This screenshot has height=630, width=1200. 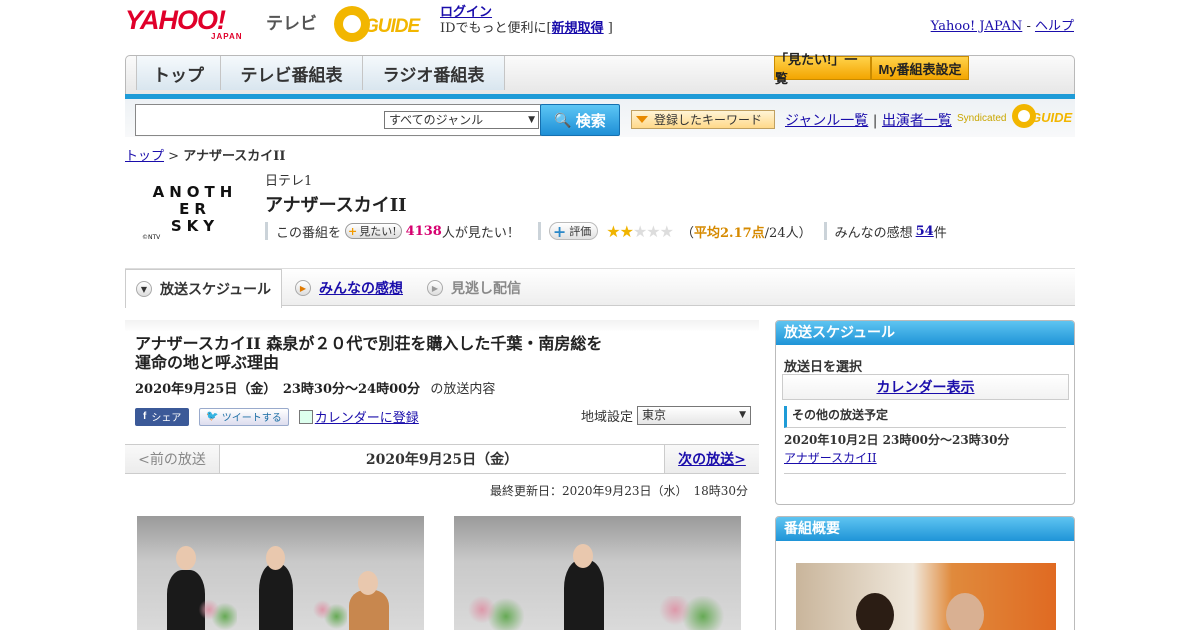 What do you see at coordinates (729, 233) in the screenshot?
I see `average-rating: 平均2.17点` at bounding box center [729, 233].